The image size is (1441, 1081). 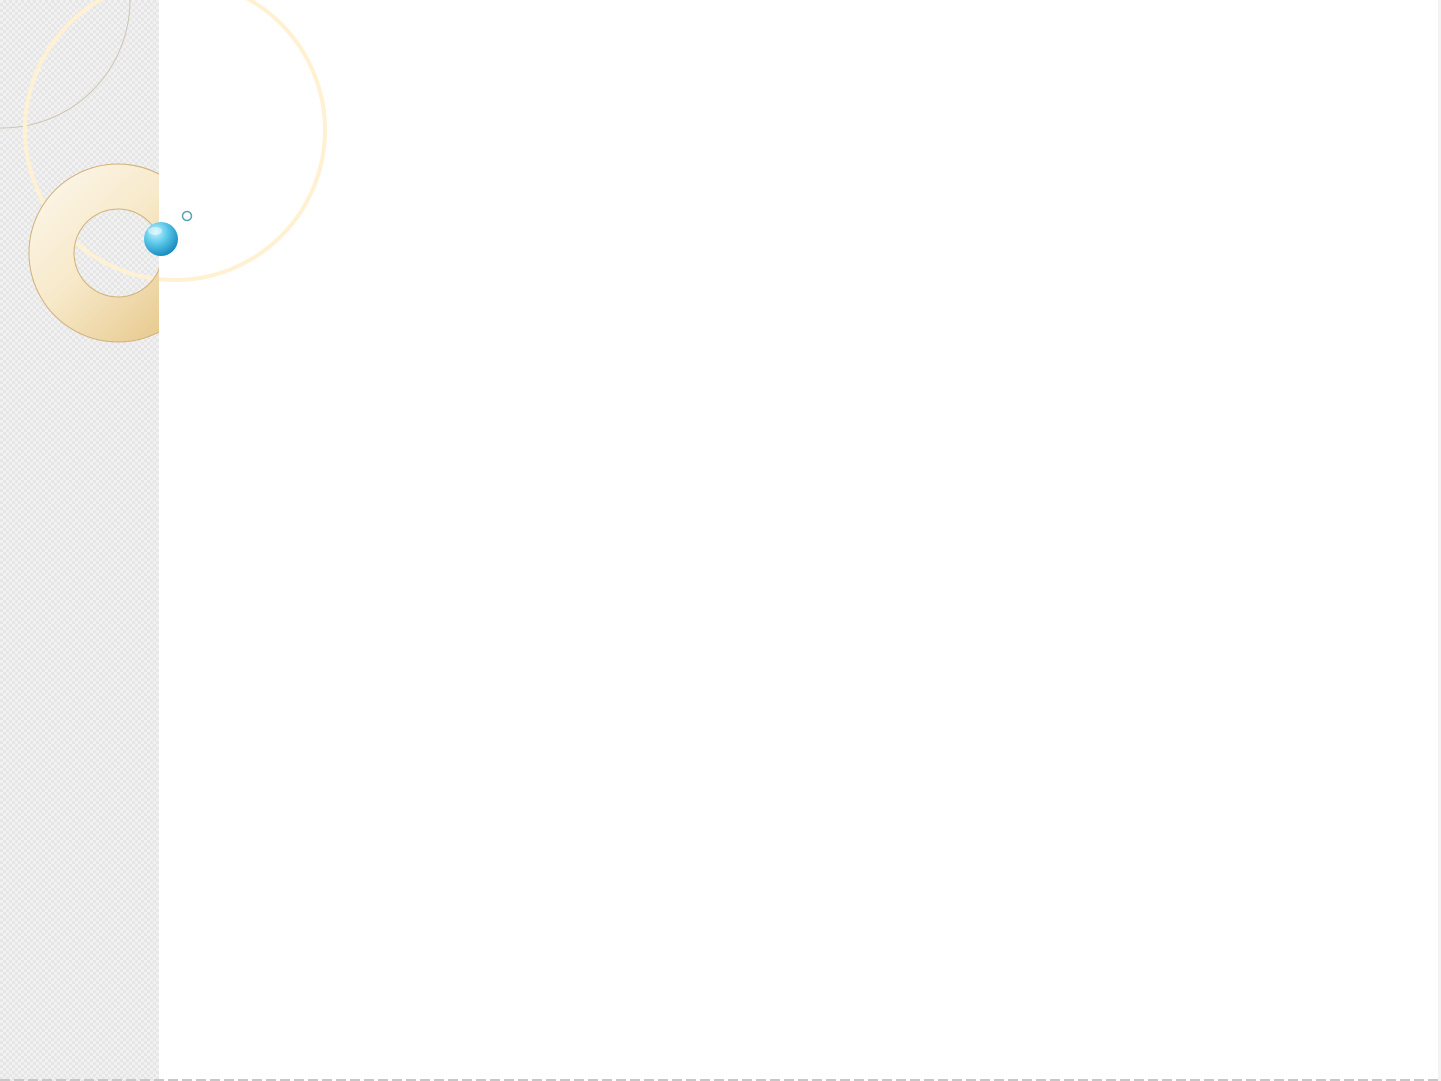 What do you see at coordinates (65, 64) in the screenshot?
I see `thin-arc` at bounding box center [65, 64].